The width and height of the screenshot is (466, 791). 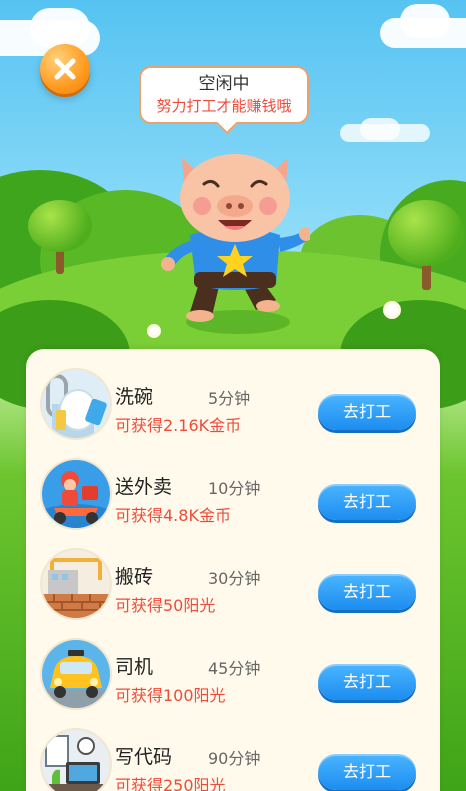 What do you see at coordinates (76, 584) in the screenshot?
I see `brick-carrying-icon` at bounding box center [76, 584].